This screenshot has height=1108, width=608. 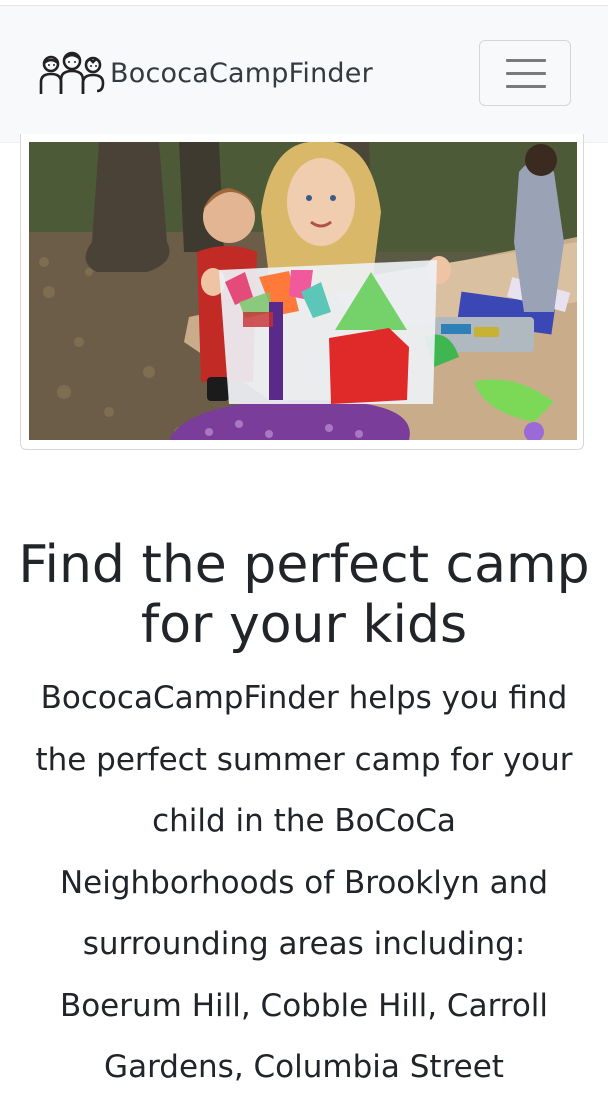 I want to click on brand-name: BococaCampFinder, so click(x=241, y=73).